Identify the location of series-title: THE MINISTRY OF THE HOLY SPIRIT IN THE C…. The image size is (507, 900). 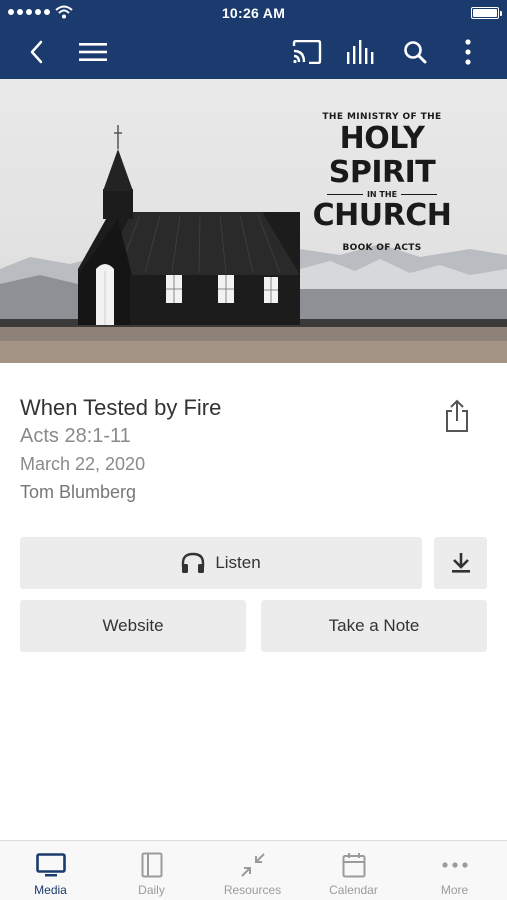
(382, 182).